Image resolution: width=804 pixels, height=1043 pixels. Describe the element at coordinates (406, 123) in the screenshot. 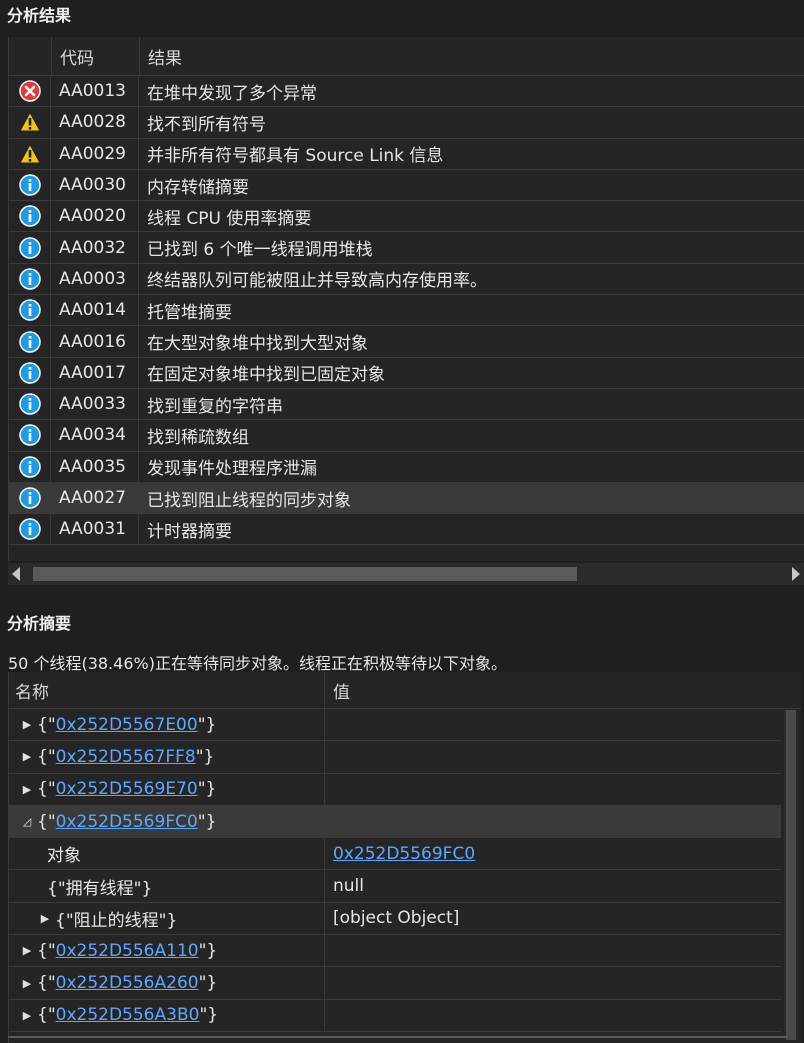

I see `result-row: AA0028 找不到所有符号` at that location.